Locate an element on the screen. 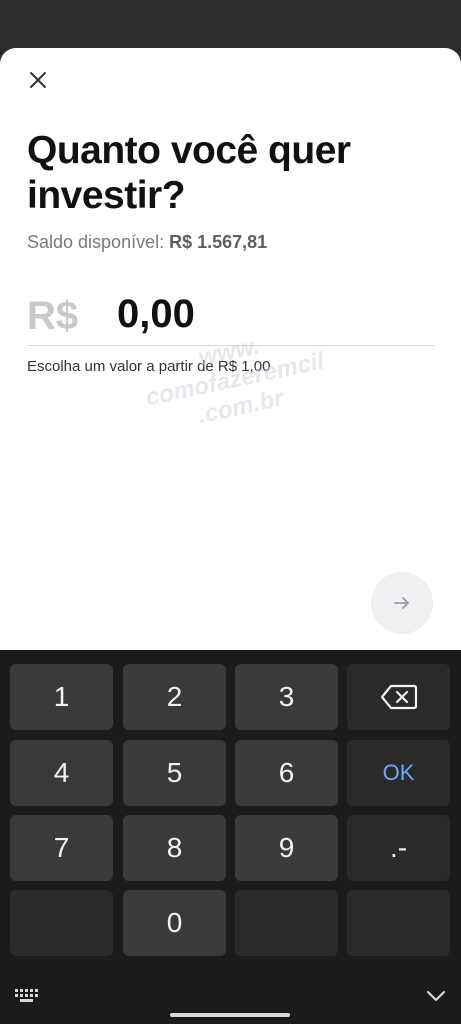  balance-label: Saldo disponível: is located at coordinates (96, 242).